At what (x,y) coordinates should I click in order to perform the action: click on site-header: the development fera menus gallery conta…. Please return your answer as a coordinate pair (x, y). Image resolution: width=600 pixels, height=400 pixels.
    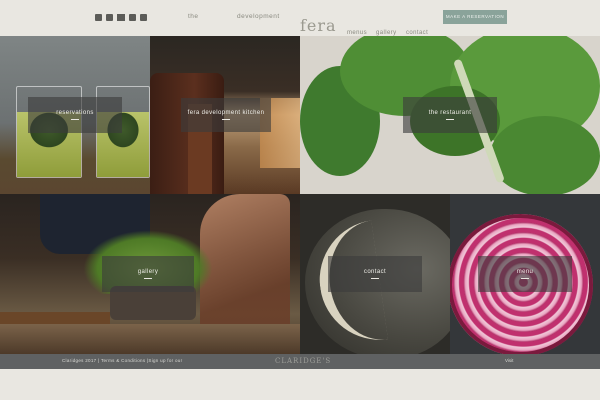
    Looking at the image, I should click on (300, 18).